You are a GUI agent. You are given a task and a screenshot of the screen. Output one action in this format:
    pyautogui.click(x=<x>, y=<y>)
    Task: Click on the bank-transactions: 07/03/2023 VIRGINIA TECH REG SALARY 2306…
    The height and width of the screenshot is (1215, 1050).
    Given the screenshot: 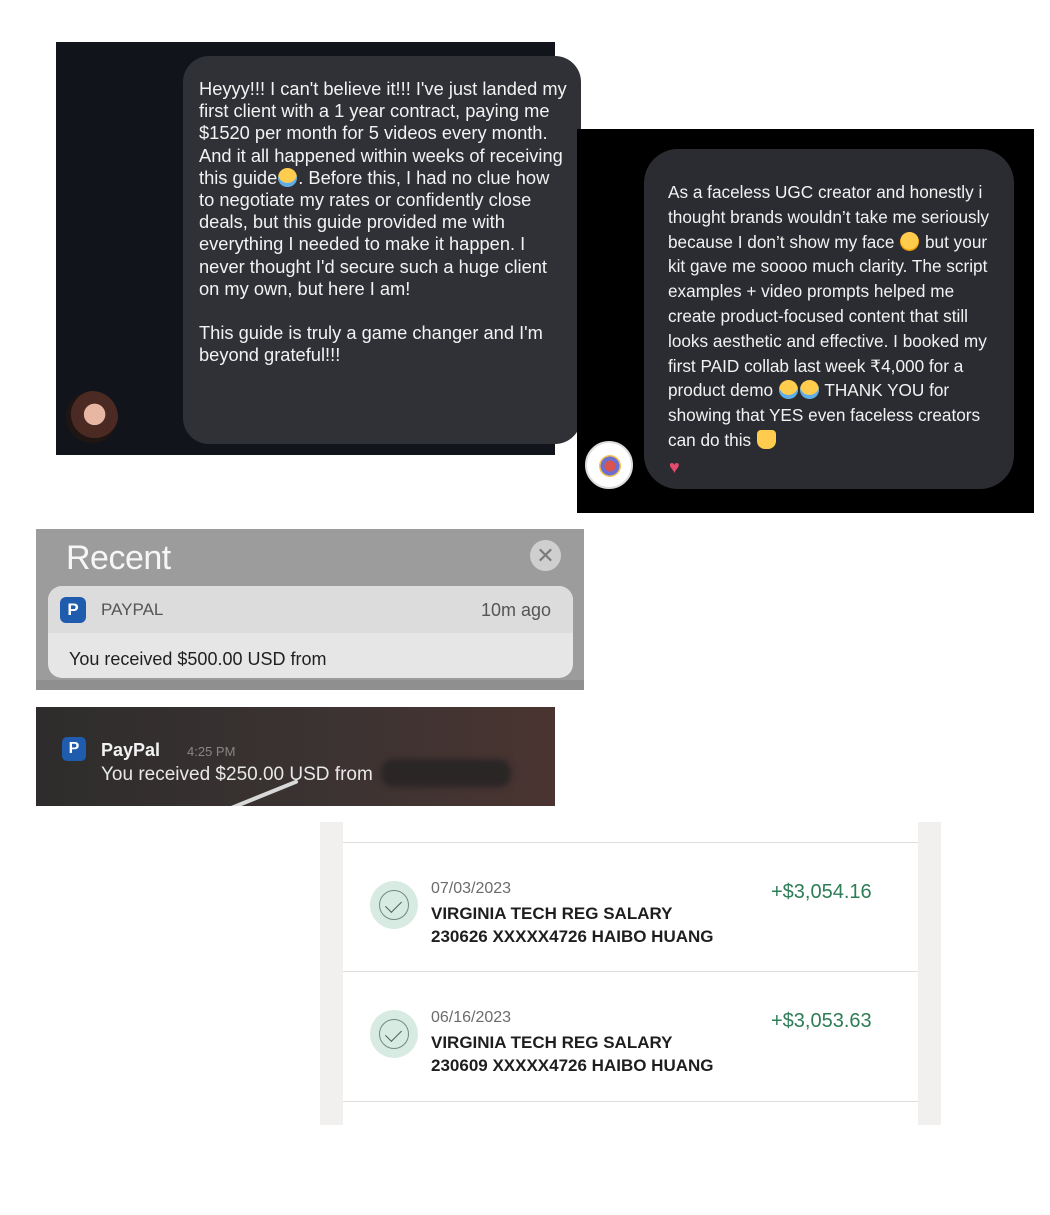 What is the action you would take?
    pyautogui.click(x=630, y=973)
    